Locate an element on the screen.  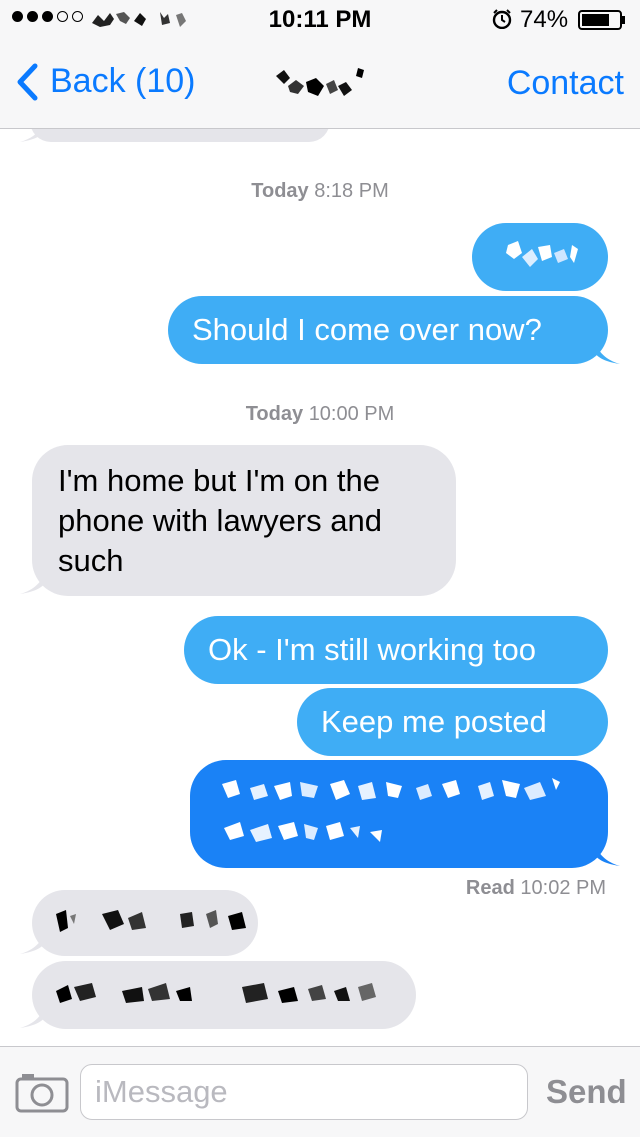
message-text: Keep me posted is located at coordinates (434, 721).